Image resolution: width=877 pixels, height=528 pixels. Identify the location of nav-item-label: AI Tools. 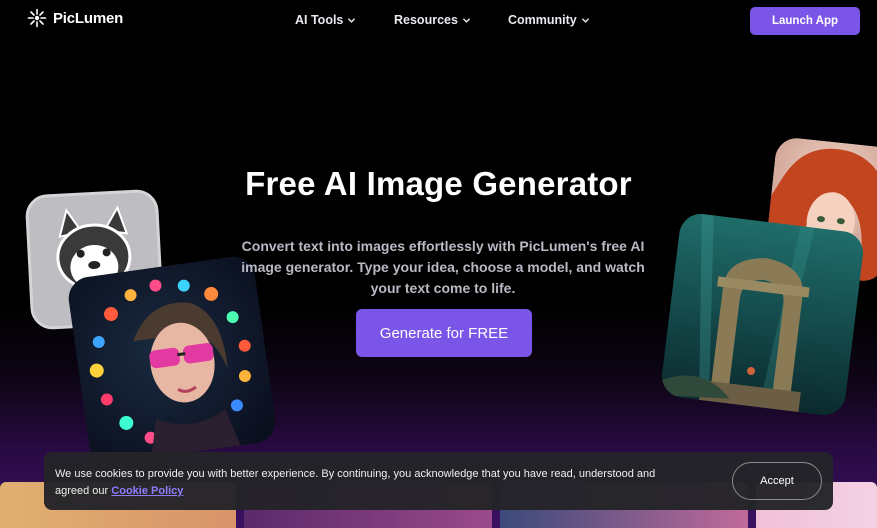
(319, 20).